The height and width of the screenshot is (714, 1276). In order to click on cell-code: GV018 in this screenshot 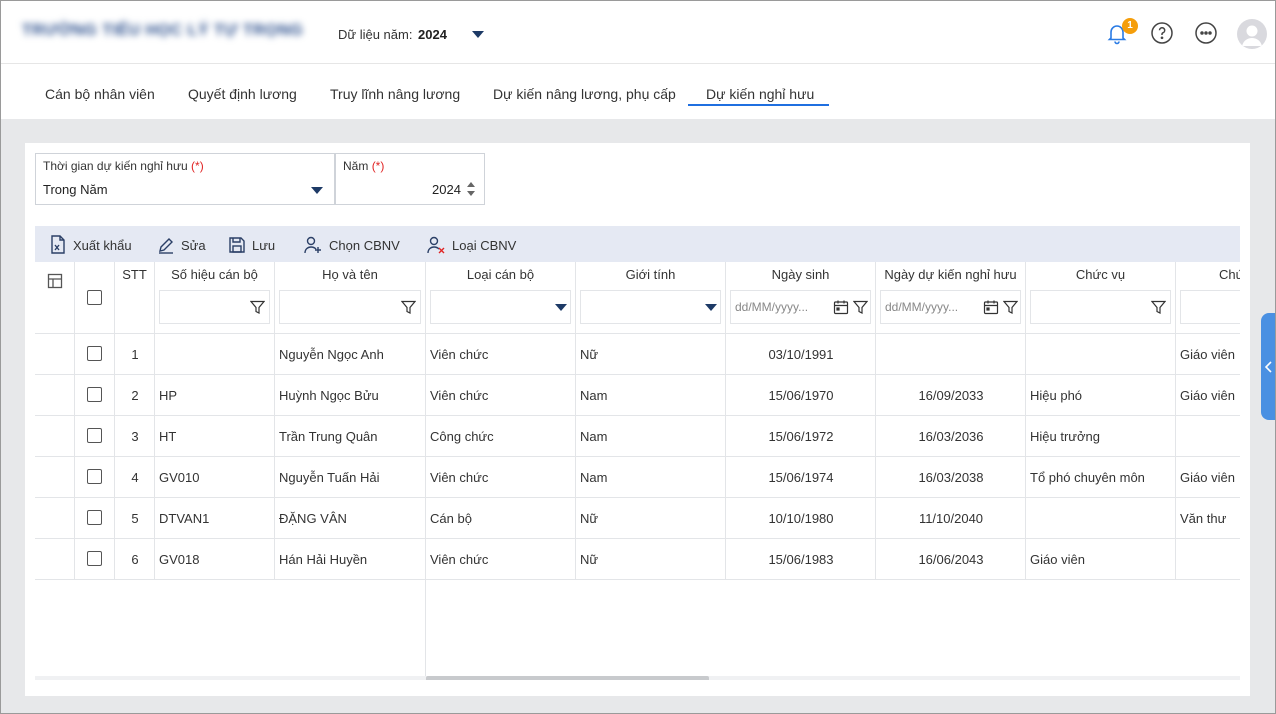, I will do `click(179, 559)`.